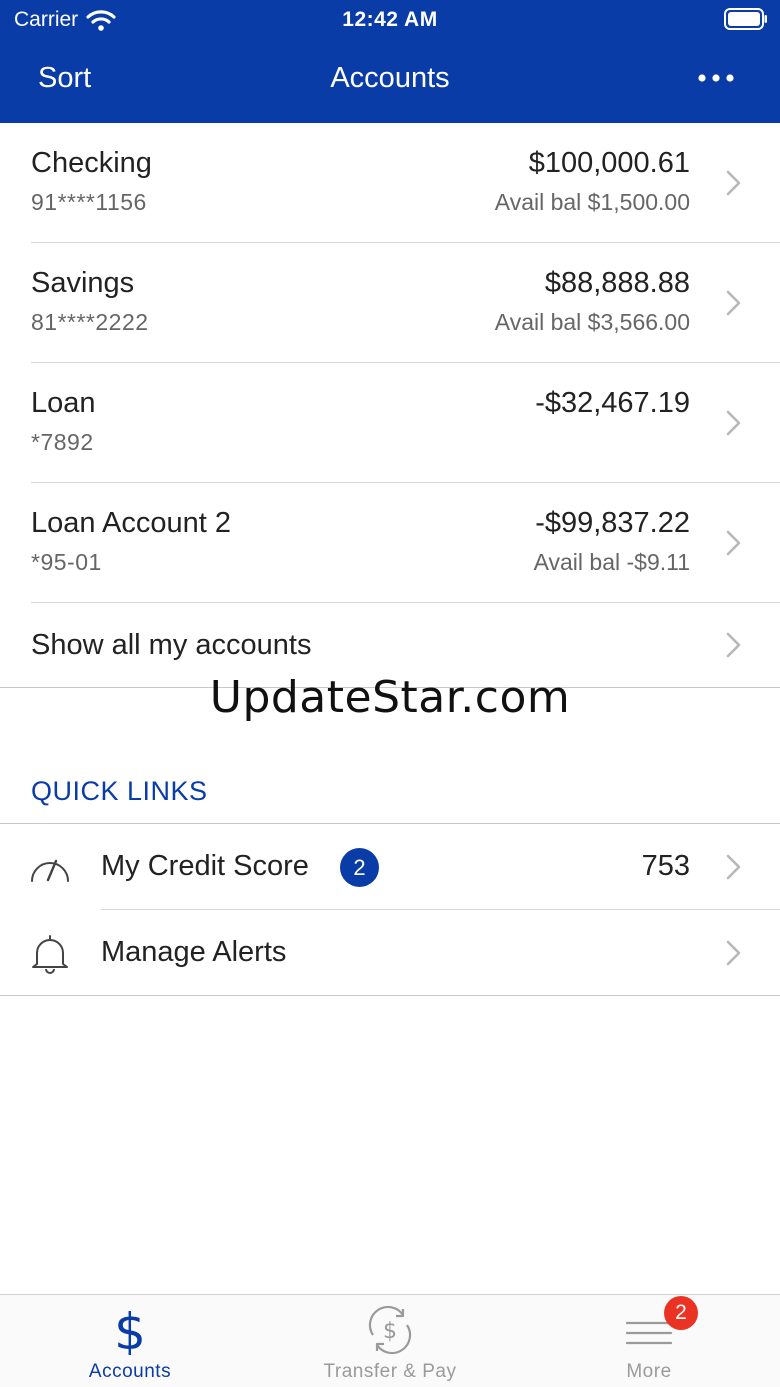 The image size is (780, 1387). I want to click on tab-accounts: $ Accounts, so click(130, 1341).